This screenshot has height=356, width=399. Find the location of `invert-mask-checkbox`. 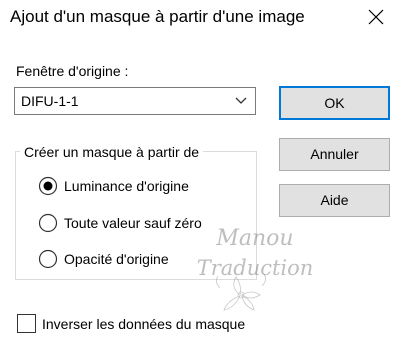

invert-mask-checkbox is located at coordinates (26, 323).